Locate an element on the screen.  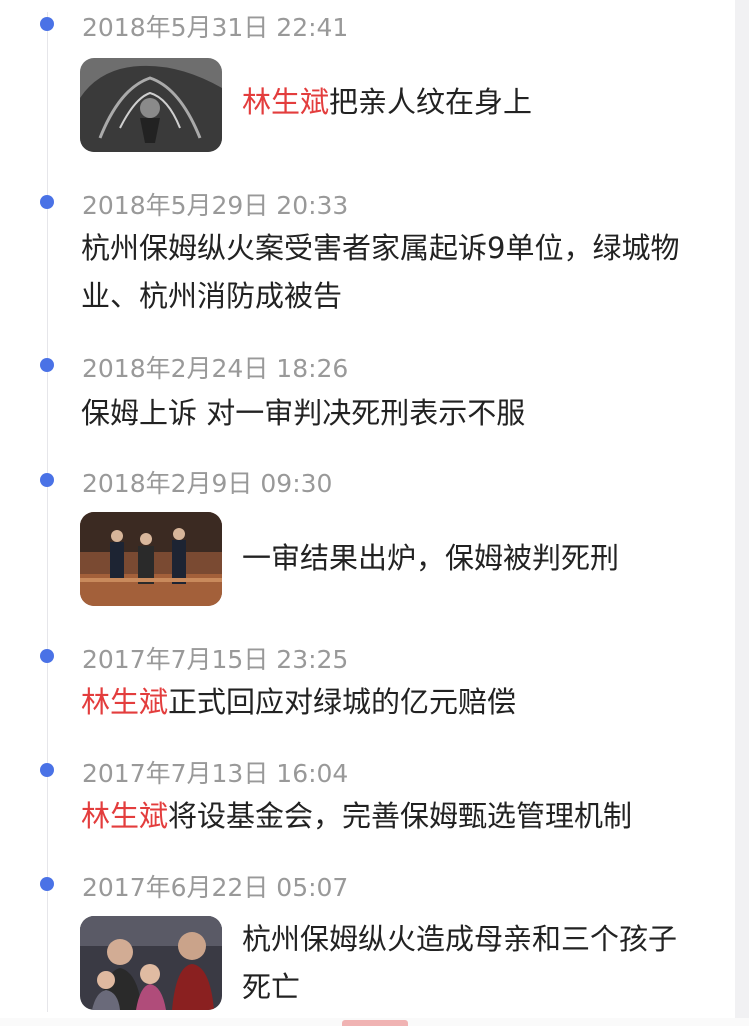
timeline-text: 杭州保姆纵火造成母亲和三个孩子死亡 is located at coordinates (460, 963).